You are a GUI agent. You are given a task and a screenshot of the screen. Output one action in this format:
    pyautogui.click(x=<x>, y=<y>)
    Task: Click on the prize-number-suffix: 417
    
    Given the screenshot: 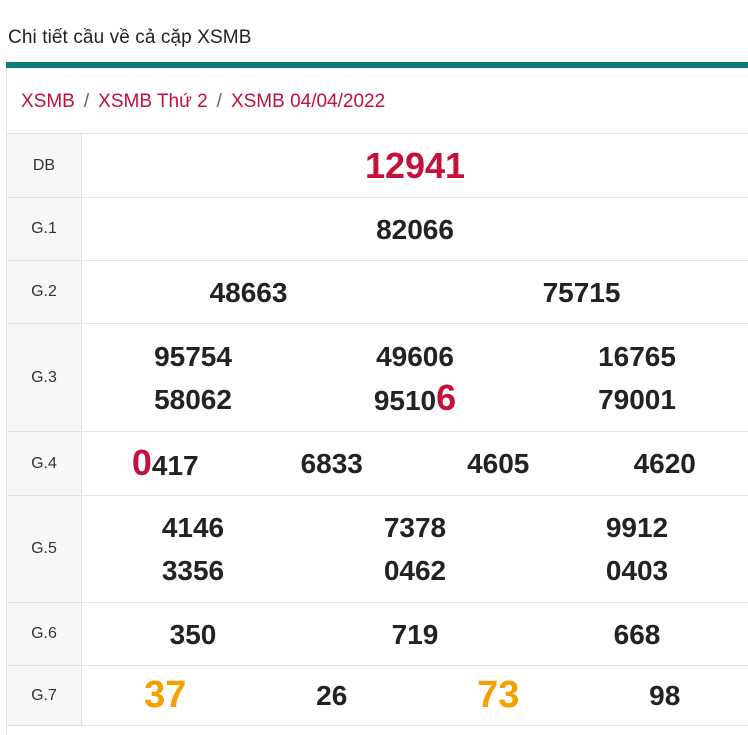 What is the action you would take?
    pyautogui.click(x=175, y=465)
    